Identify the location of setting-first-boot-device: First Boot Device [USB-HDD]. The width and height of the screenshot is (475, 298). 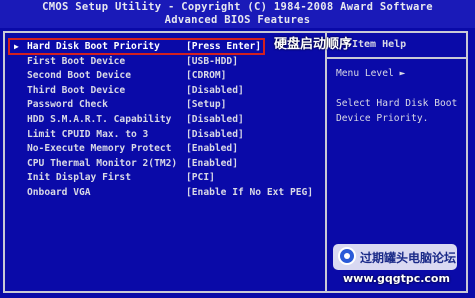
(169, 62).